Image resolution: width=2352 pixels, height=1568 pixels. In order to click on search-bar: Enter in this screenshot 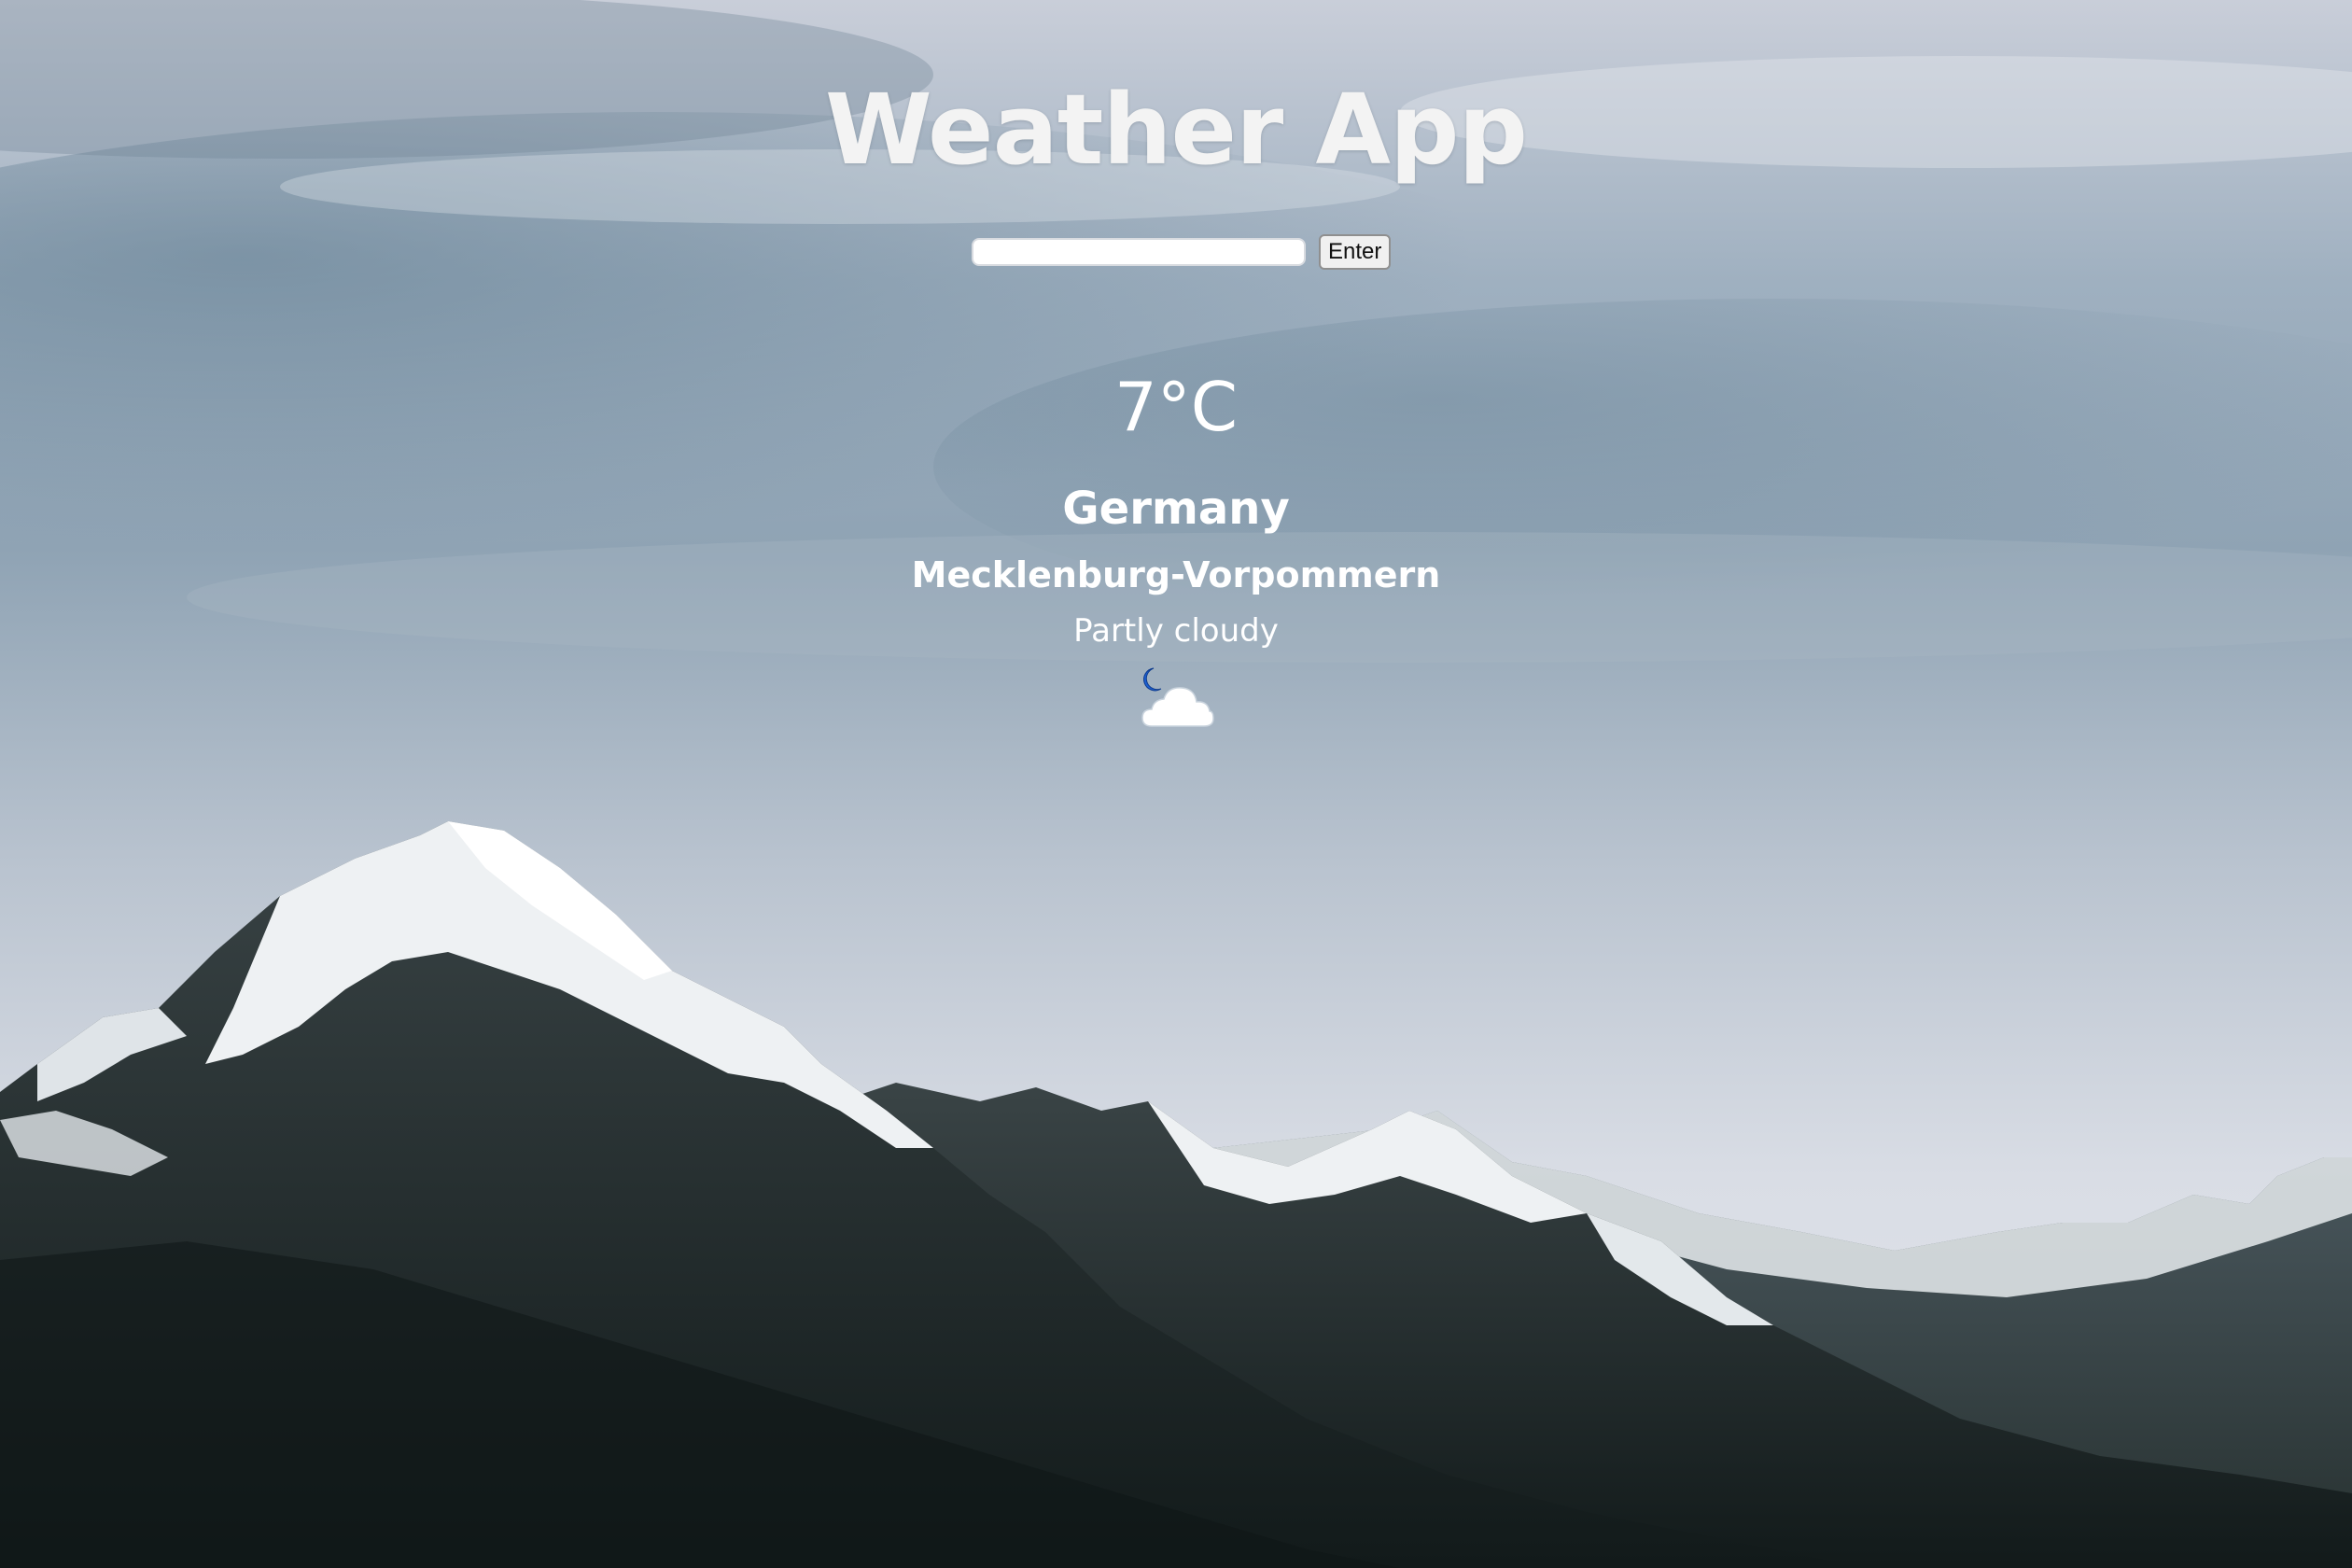, I will do `click(1182, 252)`.